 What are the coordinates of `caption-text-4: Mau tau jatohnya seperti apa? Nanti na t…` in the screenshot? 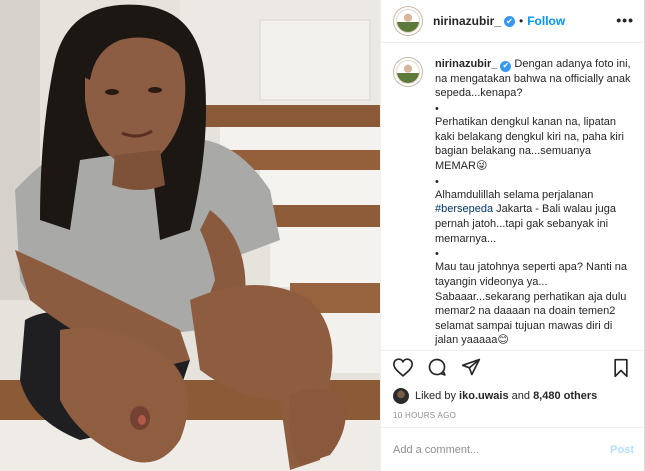 It's located at (531, 304).